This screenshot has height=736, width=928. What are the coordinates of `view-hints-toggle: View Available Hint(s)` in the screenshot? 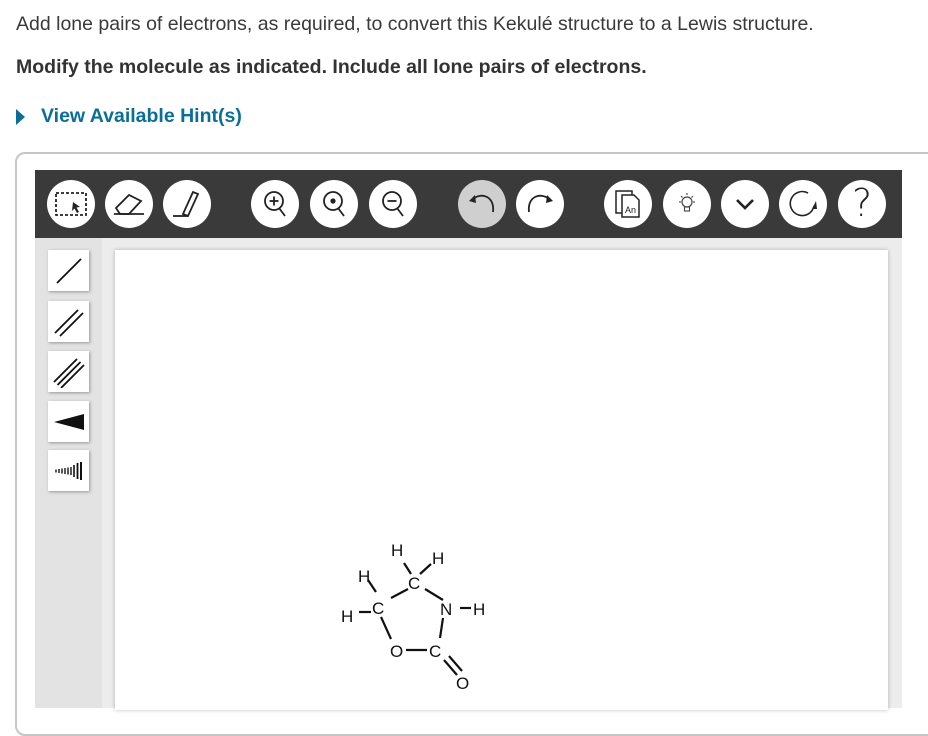 It's located at (129, 116).